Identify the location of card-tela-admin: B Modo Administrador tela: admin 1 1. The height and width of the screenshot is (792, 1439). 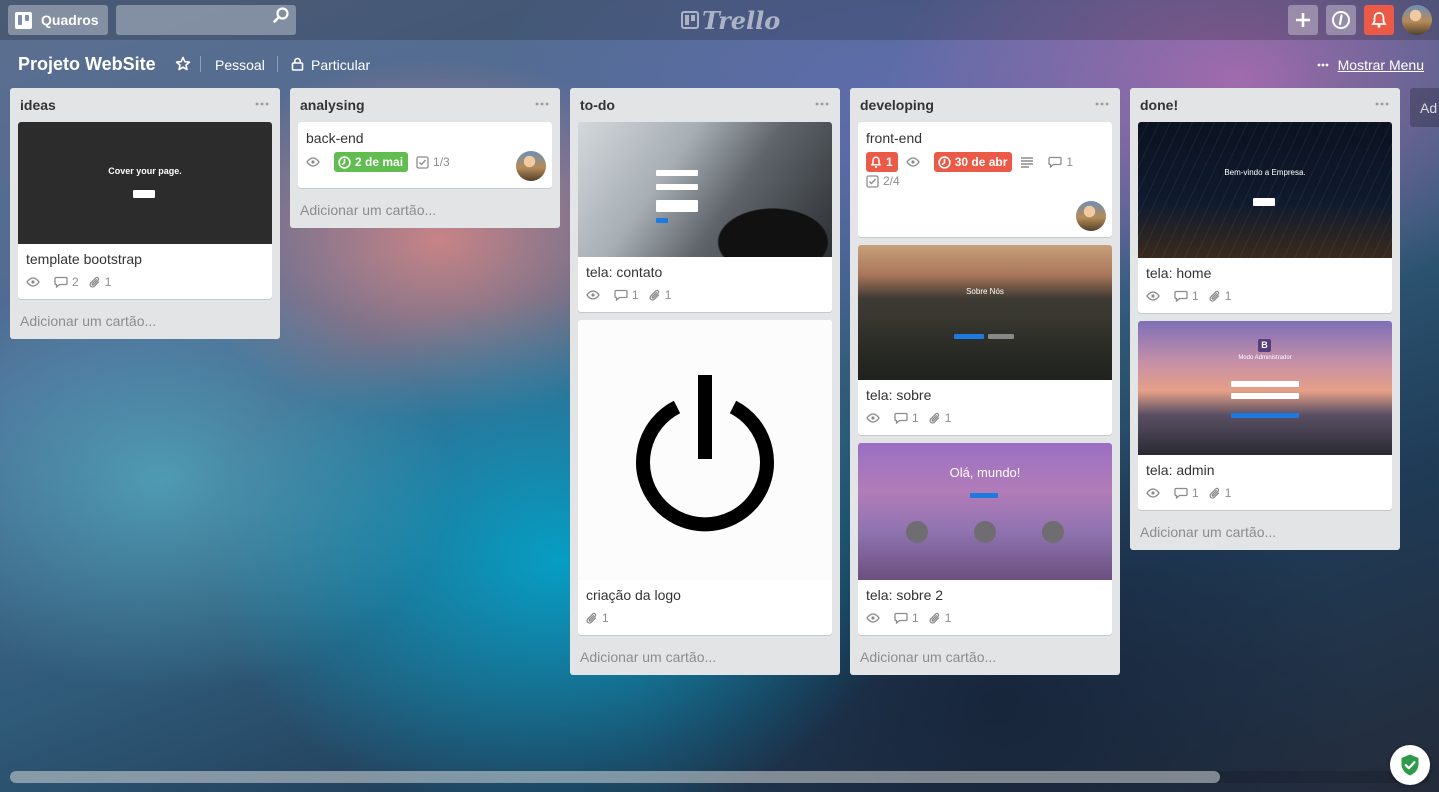
(1265, 415).